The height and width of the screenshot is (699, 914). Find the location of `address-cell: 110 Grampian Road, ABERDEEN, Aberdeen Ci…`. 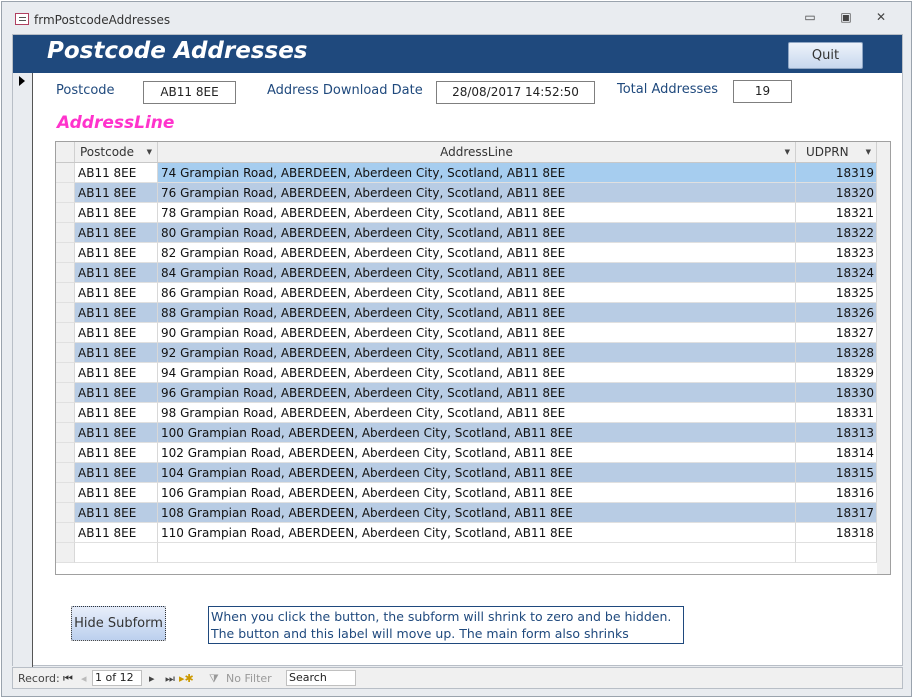

address-cell: 110 Grampian Road, ABERDEEN, Aberdeen Ci… is located at coordinates (477, 533).